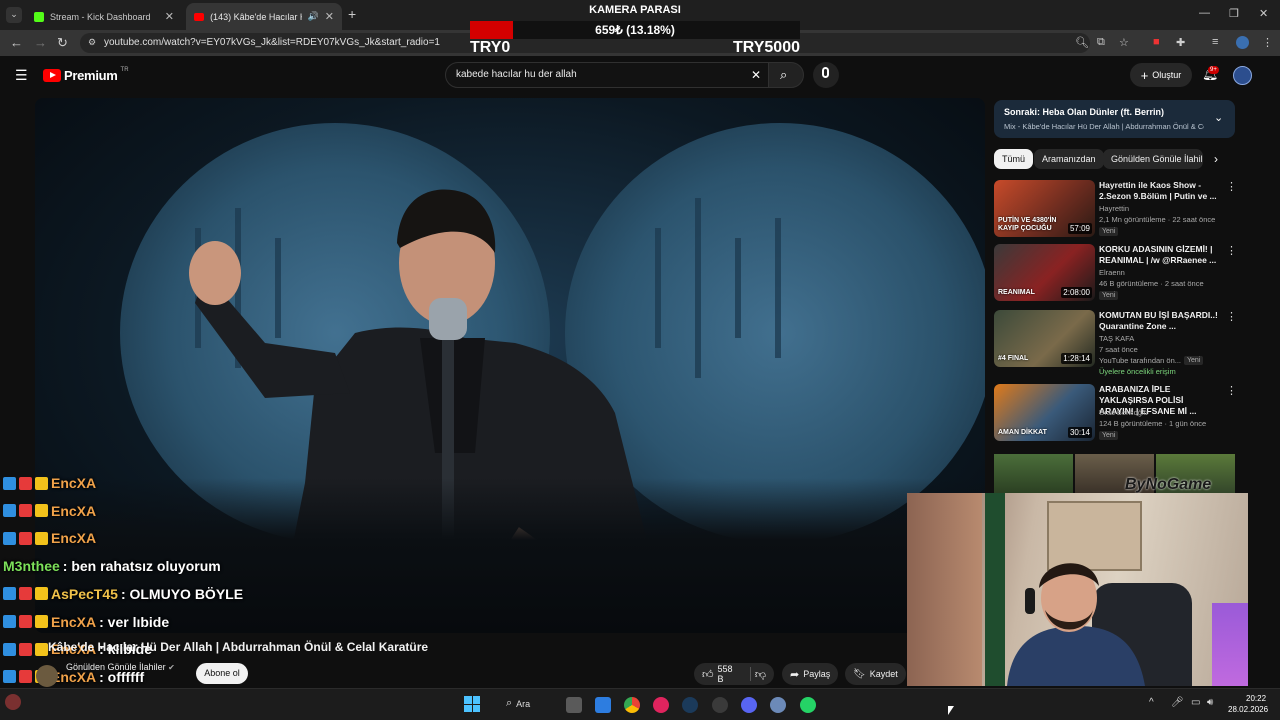  What do you see at coordinates (1168, 484) in the screenshot?
I see `watermark-text: ByNoGame` at bounding box center [1168, 484].